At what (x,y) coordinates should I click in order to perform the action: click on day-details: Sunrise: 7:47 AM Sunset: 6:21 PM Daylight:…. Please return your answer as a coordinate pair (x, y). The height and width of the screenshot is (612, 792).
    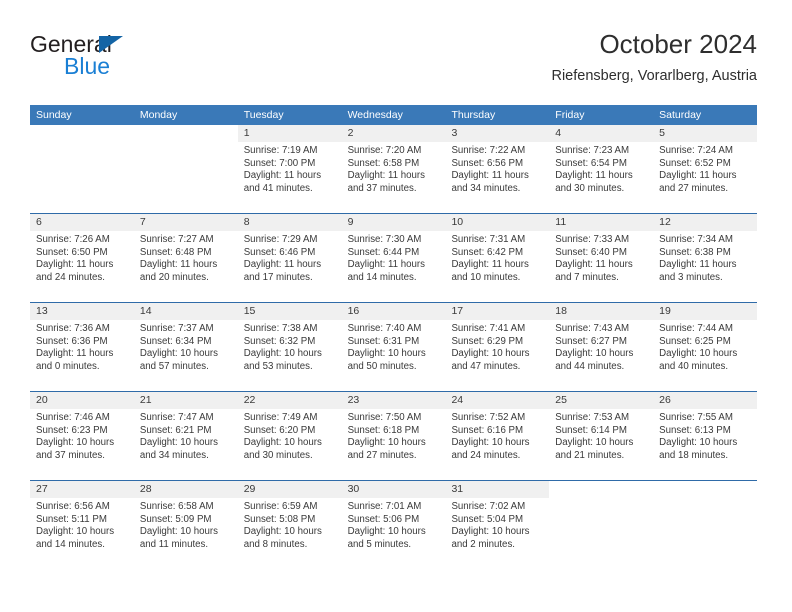
    Looking at the image, I should click on (186, 435).